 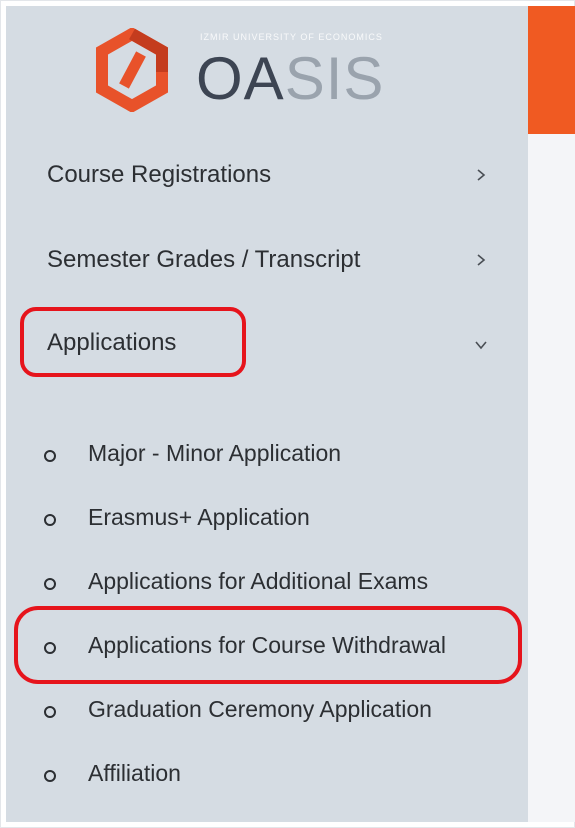 I want to click on submenu-item-label: Applications for Course Withdrawal, so click(x=267, y=645).